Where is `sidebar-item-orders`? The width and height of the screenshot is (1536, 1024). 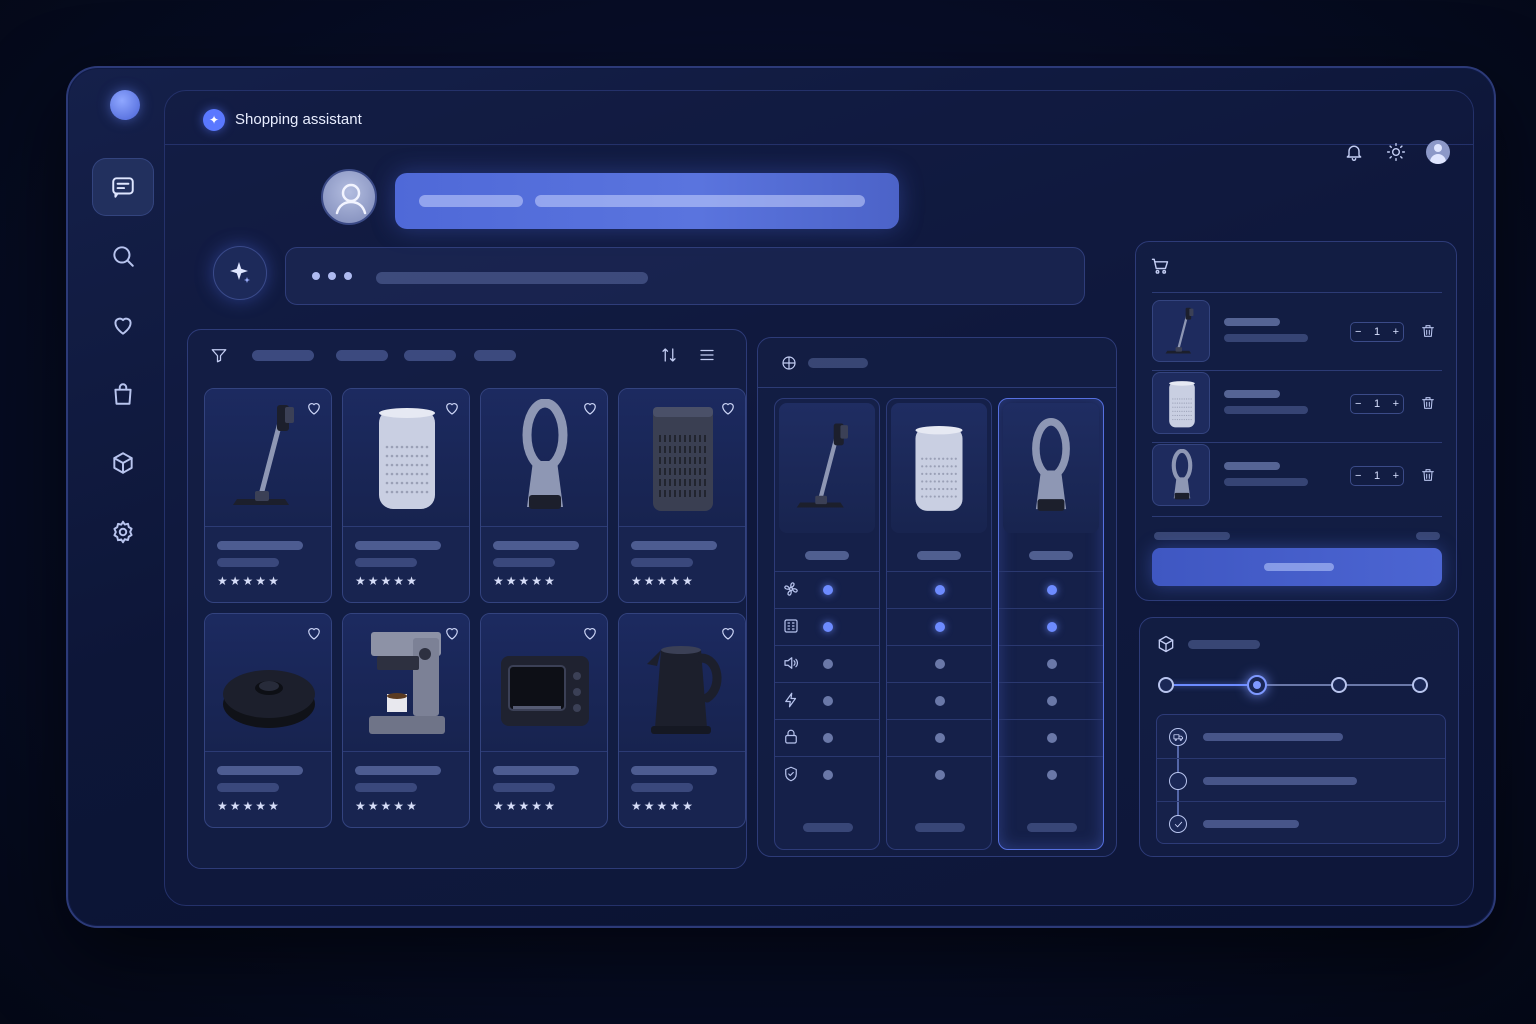 sidebar-item-orders is located at coordinates (123, 463).